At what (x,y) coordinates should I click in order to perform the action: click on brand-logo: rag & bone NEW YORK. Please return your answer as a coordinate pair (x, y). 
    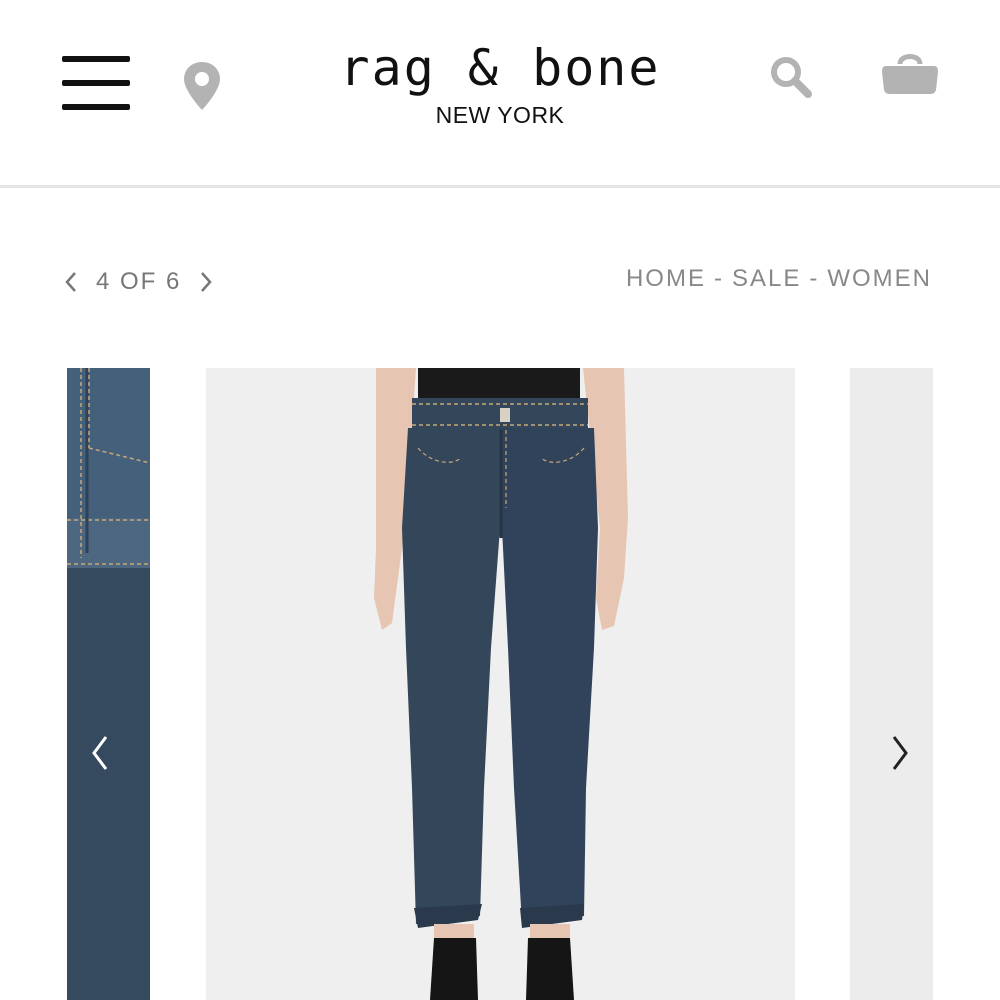
    Looking at the image, I should click on (500, 83).